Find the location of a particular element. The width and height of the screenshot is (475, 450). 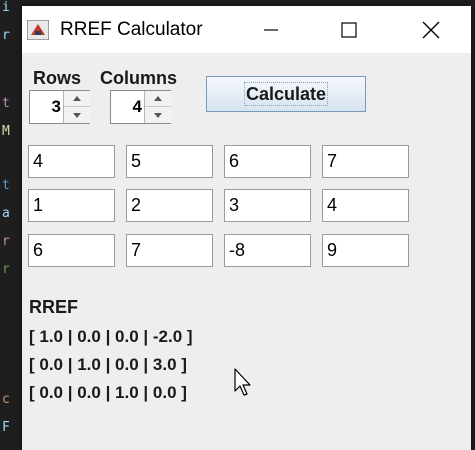

columns-label: Columns is located at coordinates (139, 78).